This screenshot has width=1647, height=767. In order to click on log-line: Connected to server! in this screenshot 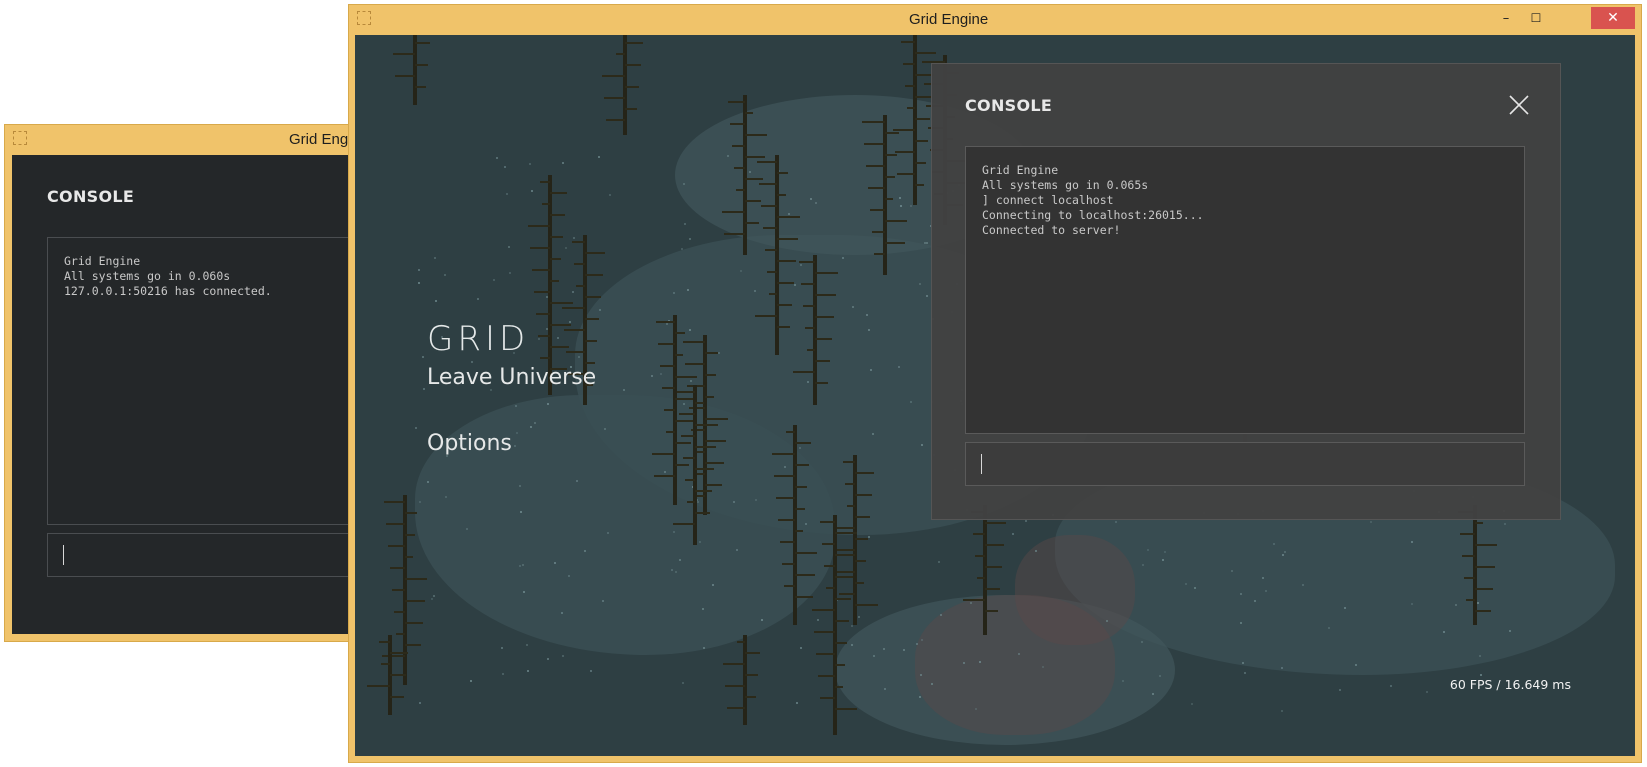, I will do `click(1051, 230)`.